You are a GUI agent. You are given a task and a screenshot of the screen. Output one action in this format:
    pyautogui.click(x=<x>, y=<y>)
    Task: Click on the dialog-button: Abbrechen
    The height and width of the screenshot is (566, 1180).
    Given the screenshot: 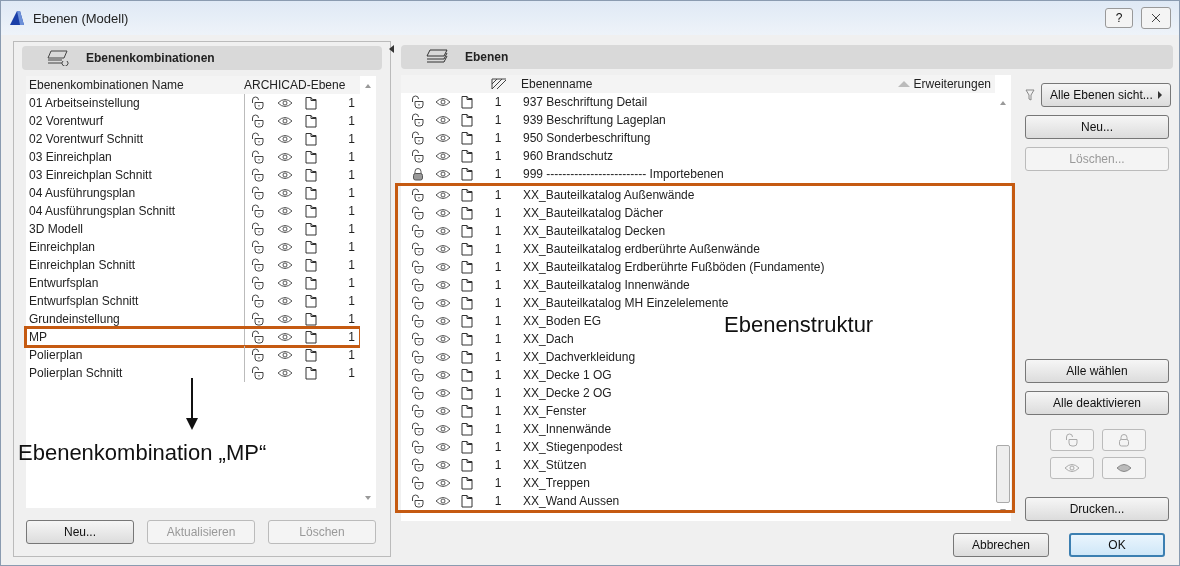 What is the action you would take?
    pyautogui.click(x=1001, y=545)
    